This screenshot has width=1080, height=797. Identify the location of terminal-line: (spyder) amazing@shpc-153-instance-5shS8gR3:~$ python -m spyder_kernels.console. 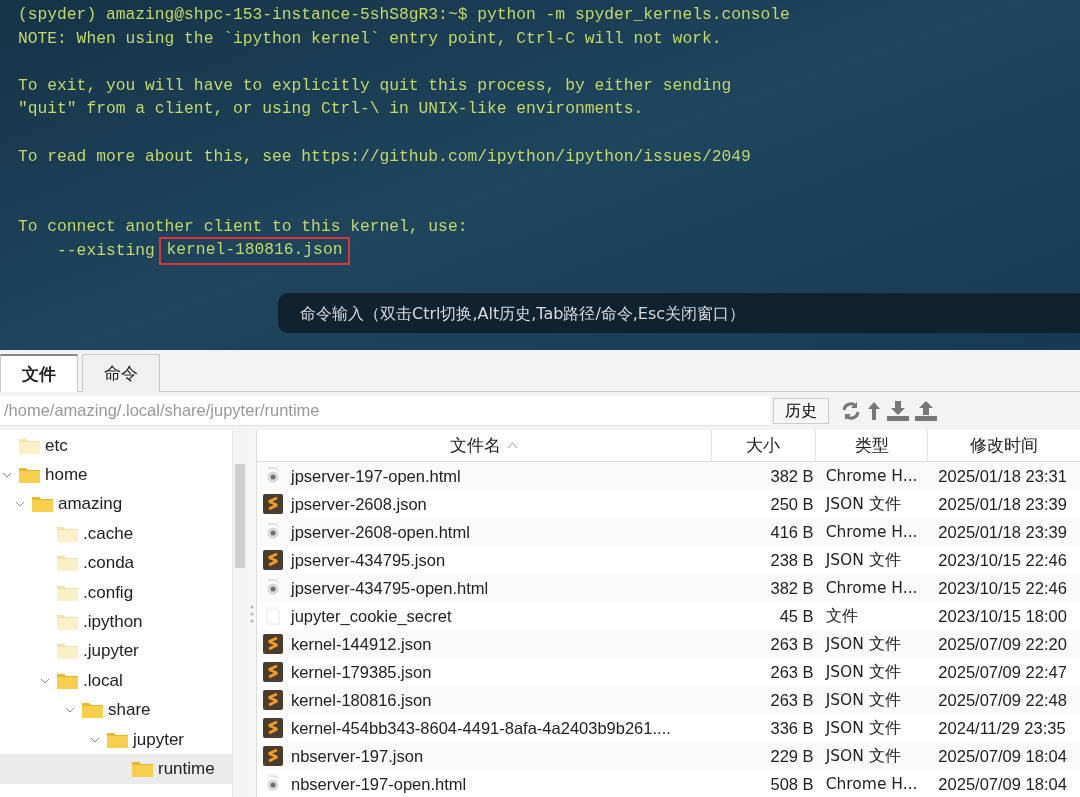
(404, 15).